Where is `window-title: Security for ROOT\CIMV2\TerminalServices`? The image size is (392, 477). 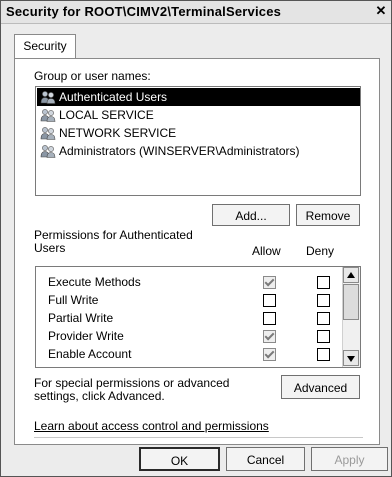 window-title: Security for ROOT\CIMV2\TerminalServices is located at coordinates (144, 11).